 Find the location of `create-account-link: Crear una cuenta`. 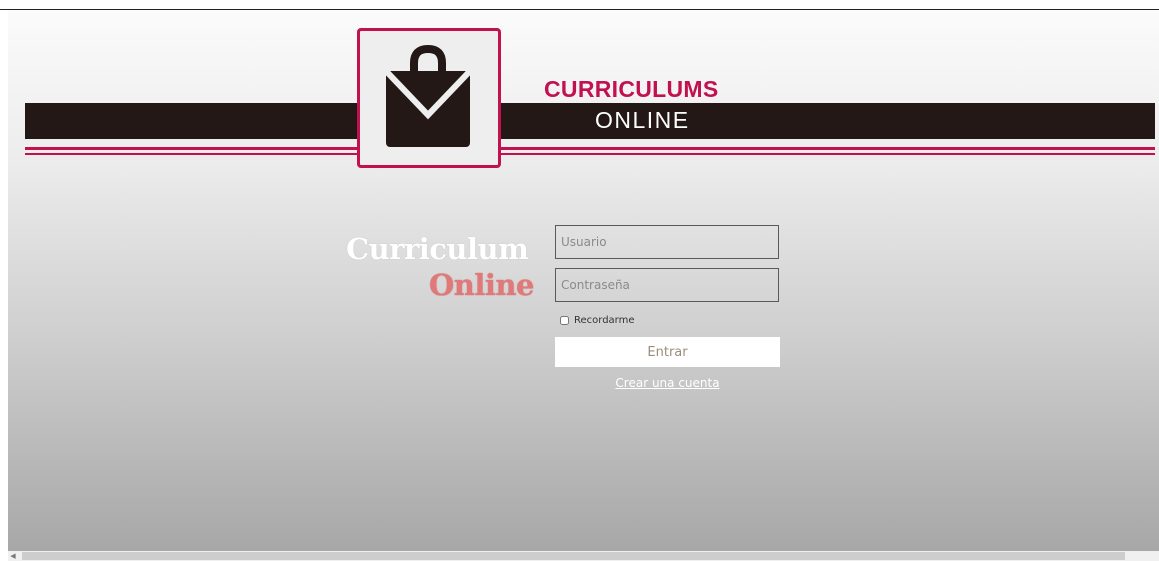

create-account-link: Crear una cuenta is located at coordinates (667, 383).